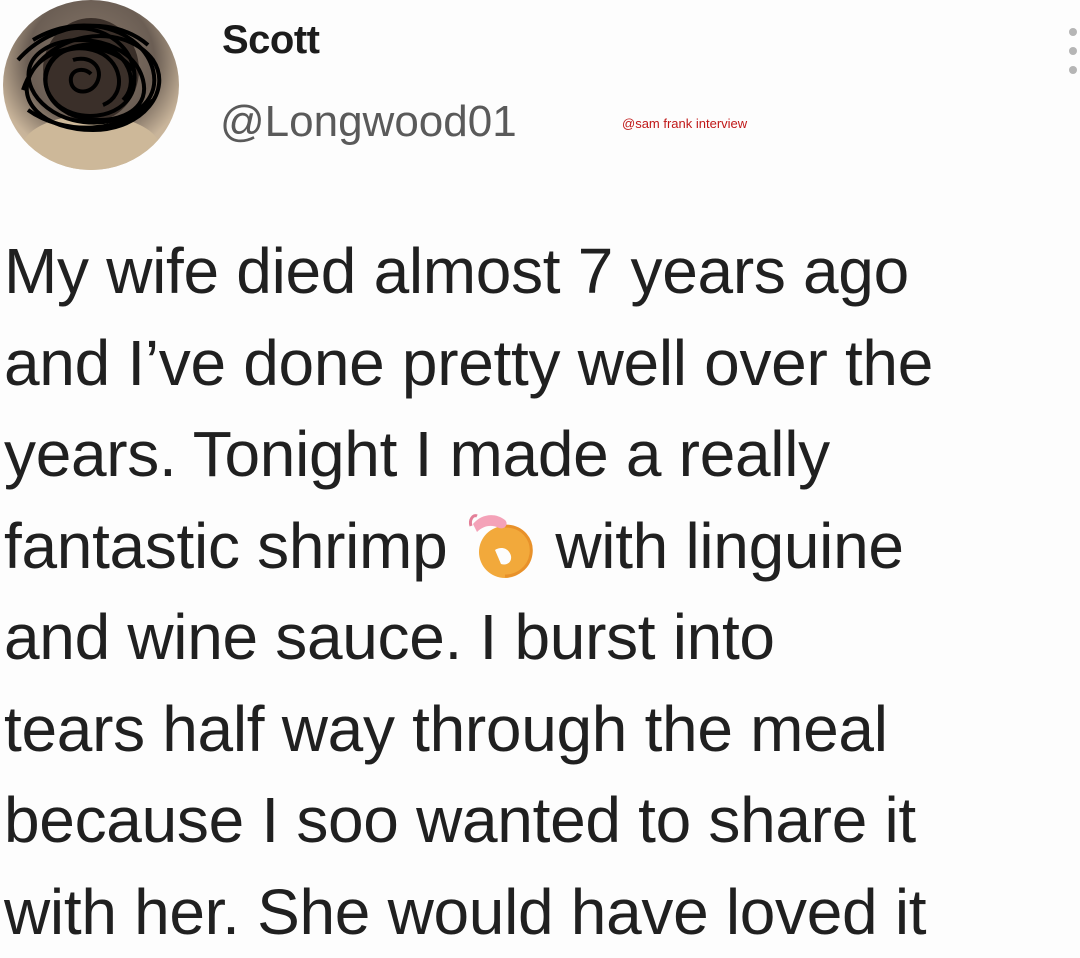 This screenshot has width=1080, height=958. Describe the element at coordinates (542, 821) in the screenshot. I see `tweet-line: because I soo wanted to share it` at that location.